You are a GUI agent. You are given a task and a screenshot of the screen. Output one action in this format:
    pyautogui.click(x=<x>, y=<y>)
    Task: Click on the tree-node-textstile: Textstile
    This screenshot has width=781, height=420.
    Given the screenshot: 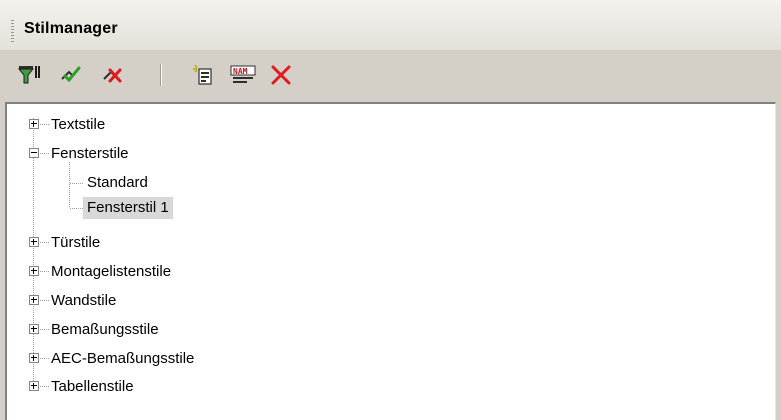 What is the action you would take?
    pyautogui.click(x=78, y=125)
    